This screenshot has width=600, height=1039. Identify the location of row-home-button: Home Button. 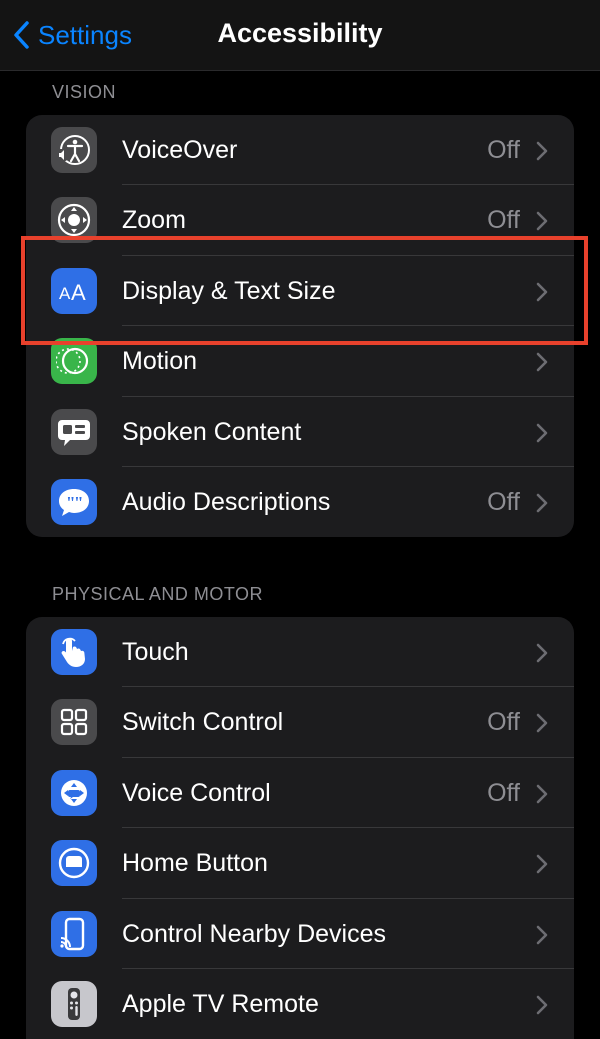
(300, 863).